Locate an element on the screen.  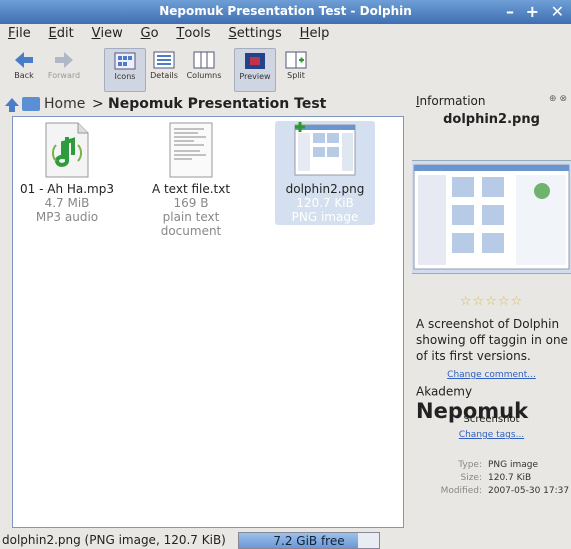
prop-size: Size: 120.7 KiB is located at coordinates (496, 478).